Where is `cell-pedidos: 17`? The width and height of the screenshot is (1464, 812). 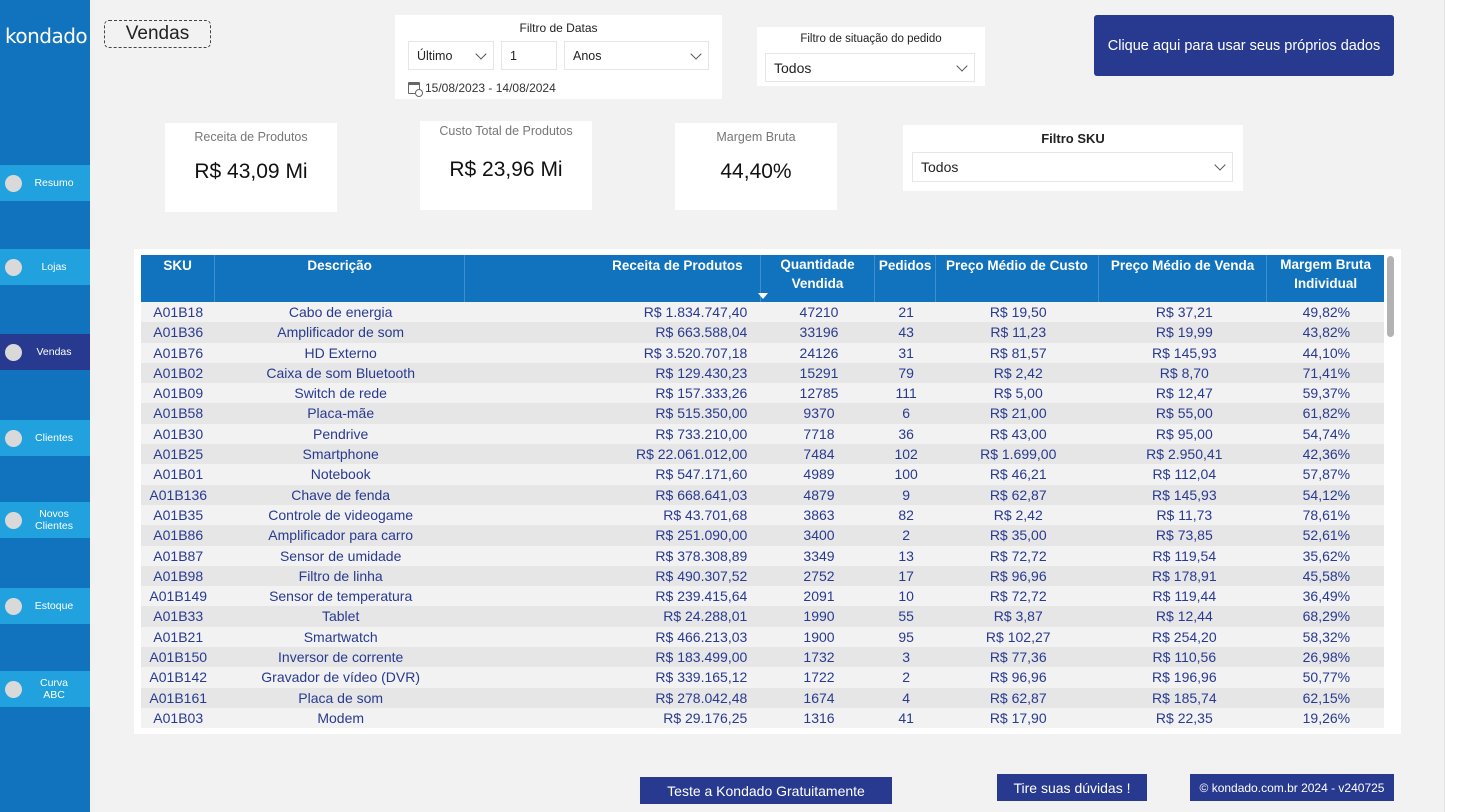 cell-pedidos: 17 is located at coordinates (906, 575).